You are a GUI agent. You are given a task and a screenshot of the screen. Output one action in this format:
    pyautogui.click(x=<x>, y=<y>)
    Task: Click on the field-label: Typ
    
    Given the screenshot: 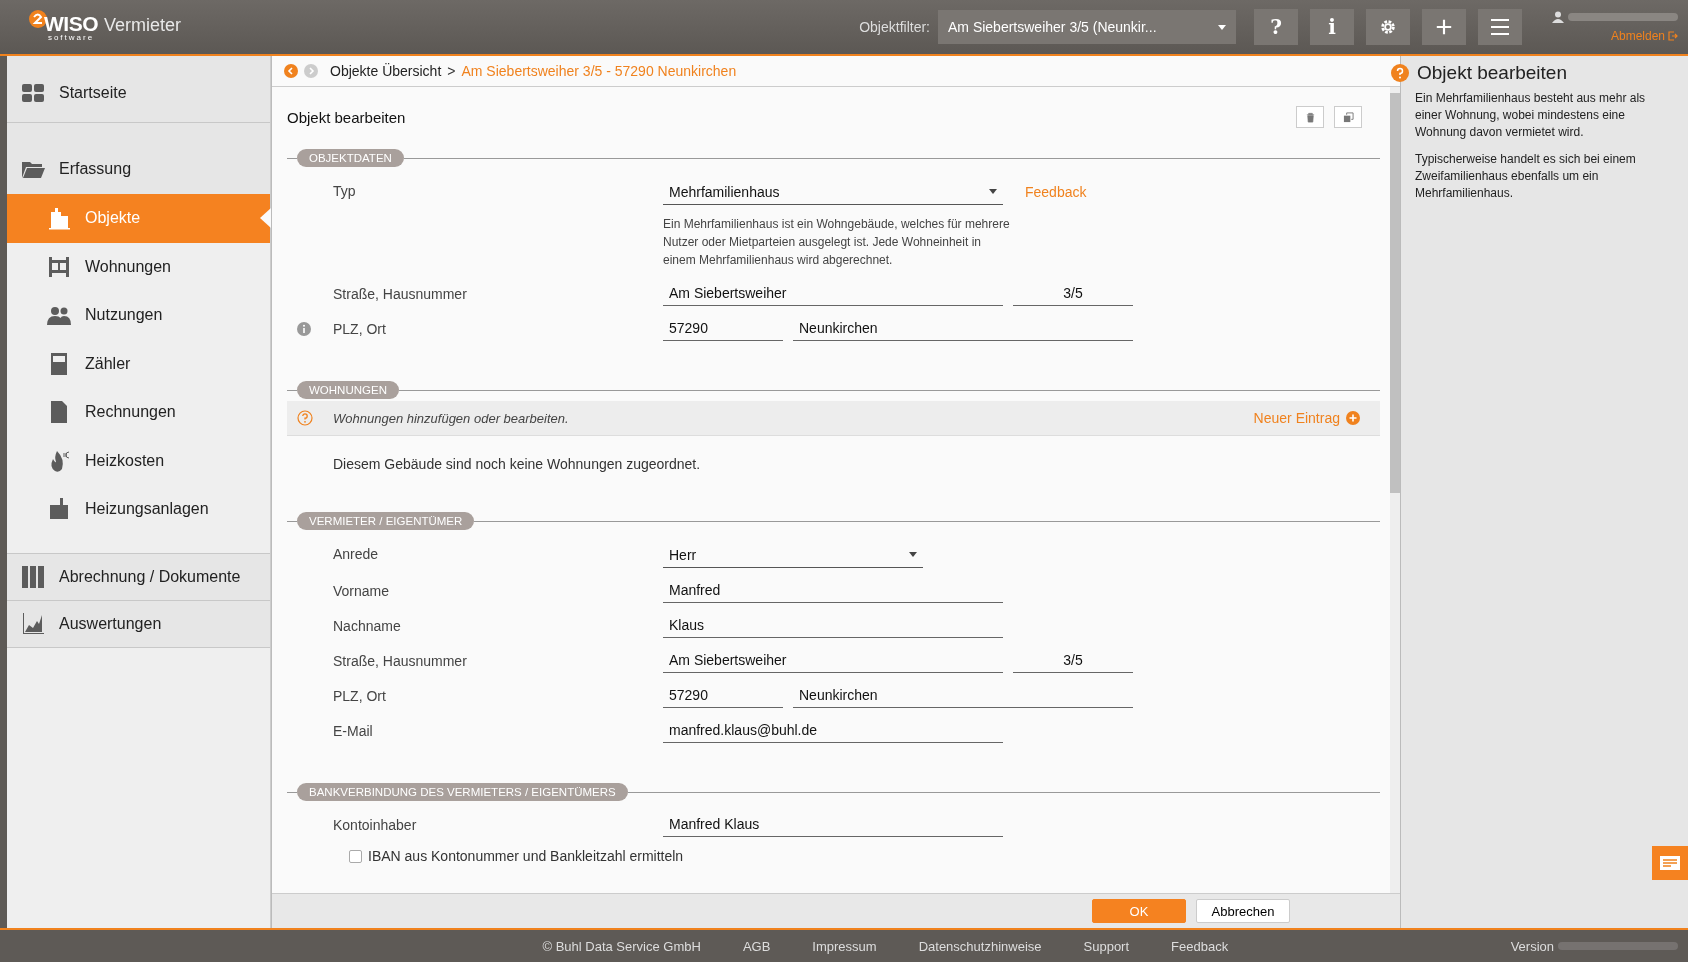 What is the action you would take?
    pyautogui.click(x=345, y=191)
    